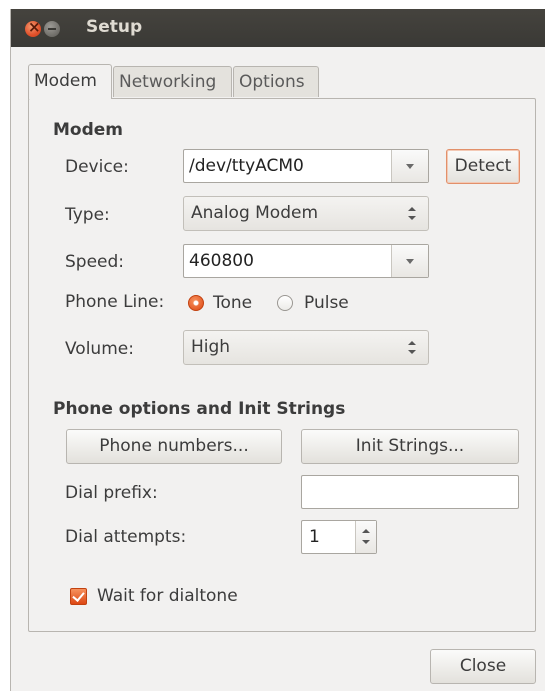  I want to click on type-select: Analog Modem, so click(306, 213).